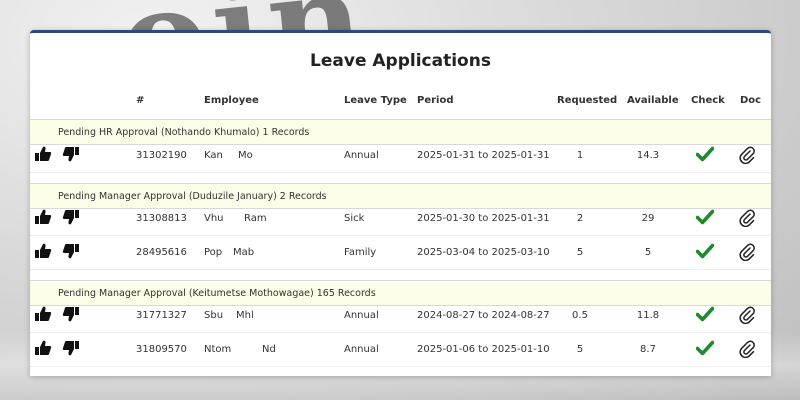 The width and height of the screenshot is (800, 400). Describe the element at coordinates (580, 218) in the screenshot. I see `requested-days: 2` at that location.